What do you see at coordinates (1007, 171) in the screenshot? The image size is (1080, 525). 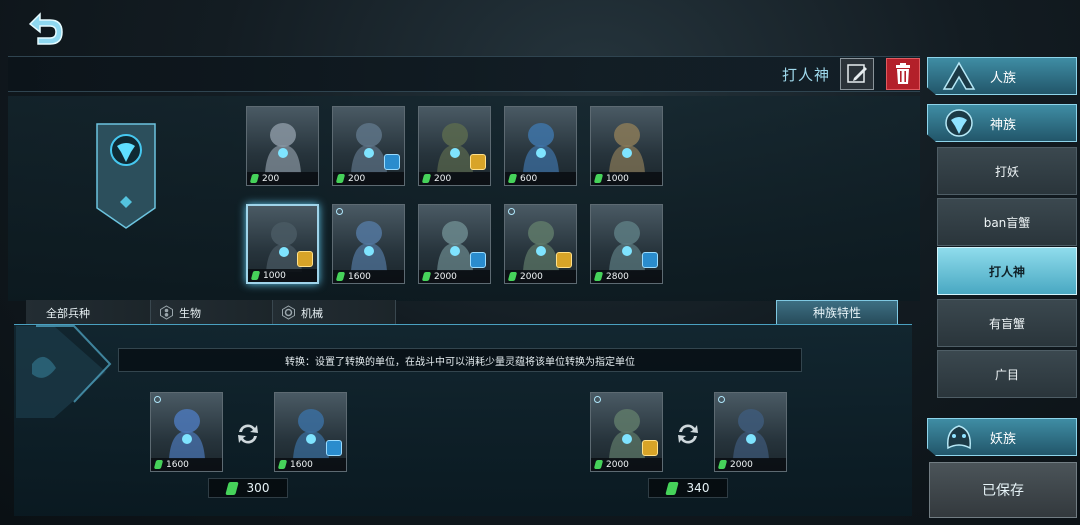 I see `deck-list-item: 打妖` at bounding box center [1007, 171].